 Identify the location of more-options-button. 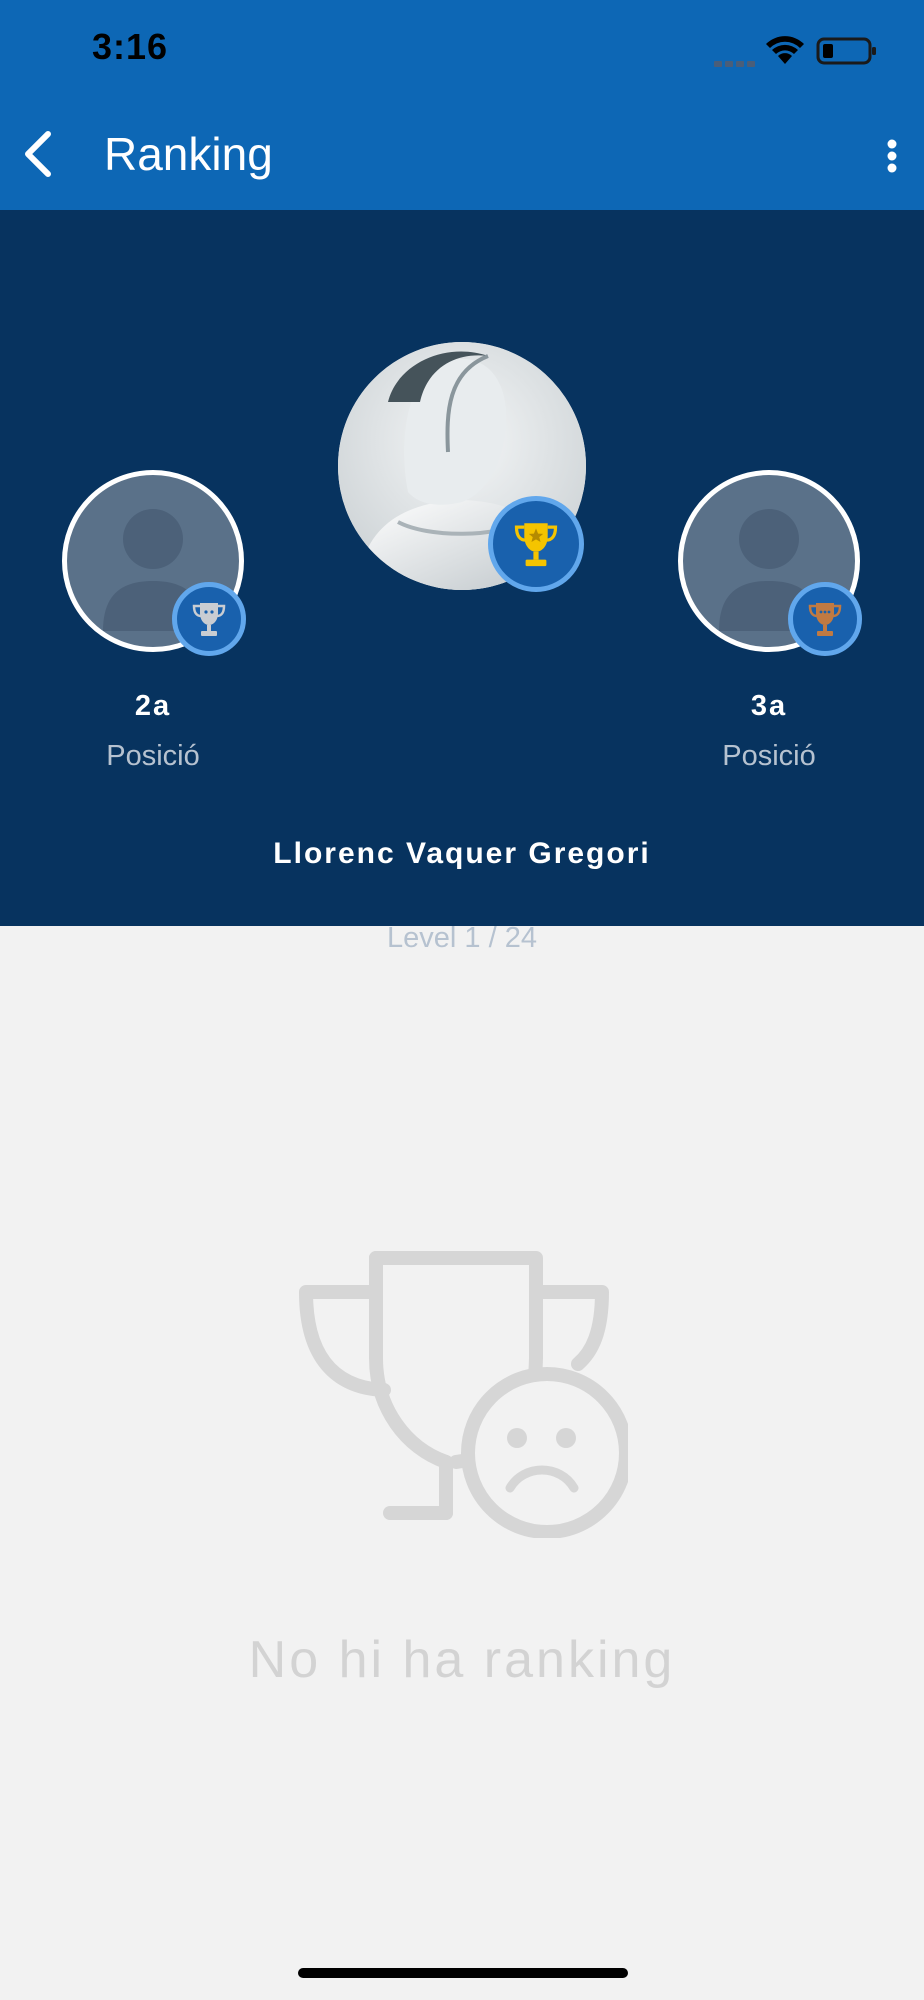
(892, 156).